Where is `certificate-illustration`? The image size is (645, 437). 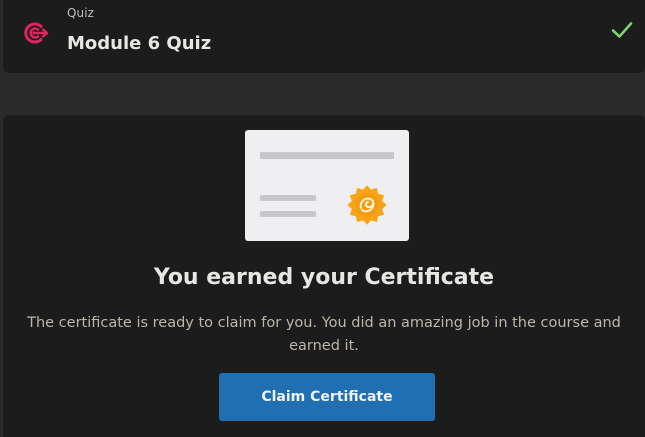 certificate-illustration is located at coordinates (327, 185).